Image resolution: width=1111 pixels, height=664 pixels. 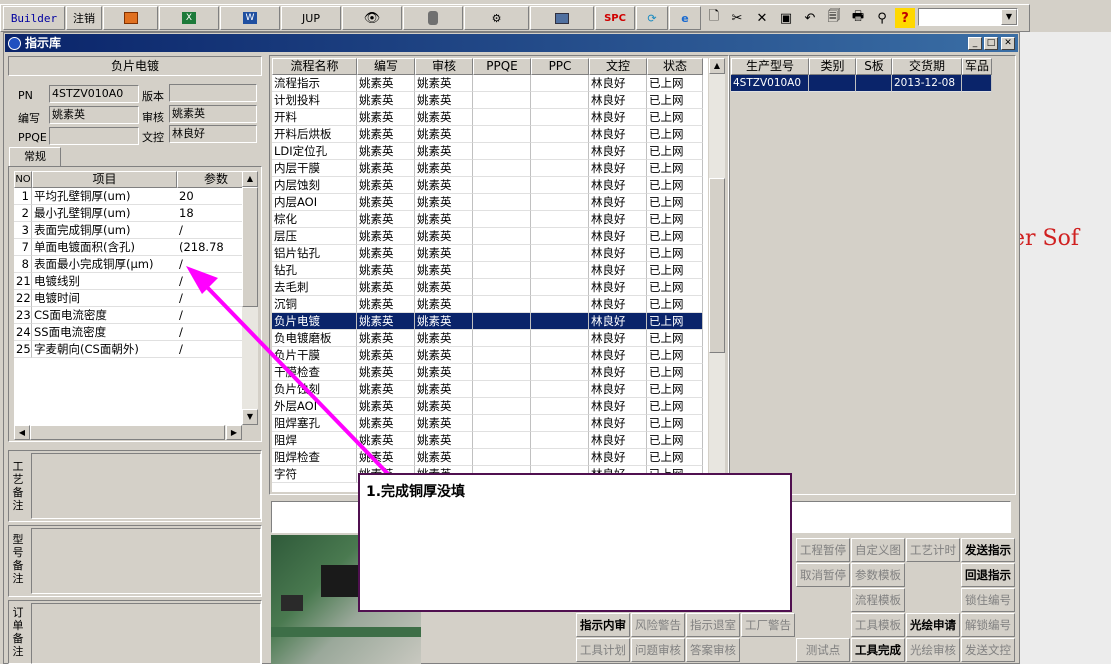 What do you see at coordinates (487, 168) in the screenshot?
I see `process-row: 内层干膜 姚素英 姚素英 林良好 已上网` at bounding box center [487, 168].